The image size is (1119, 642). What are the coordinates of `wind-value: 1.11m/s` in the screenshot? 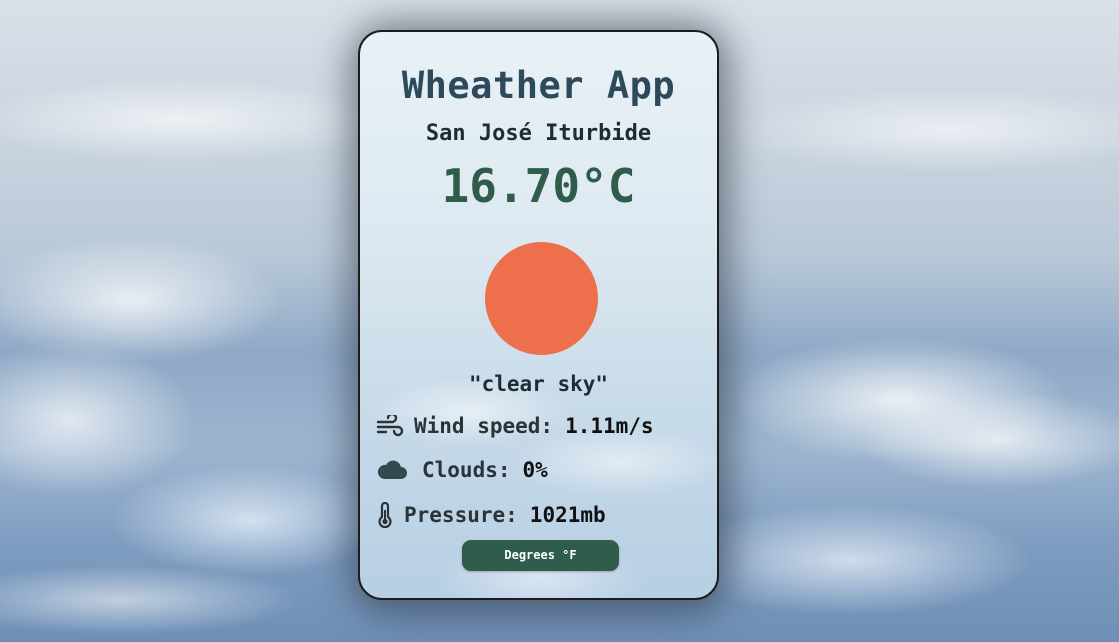 It's located at (609, 426).